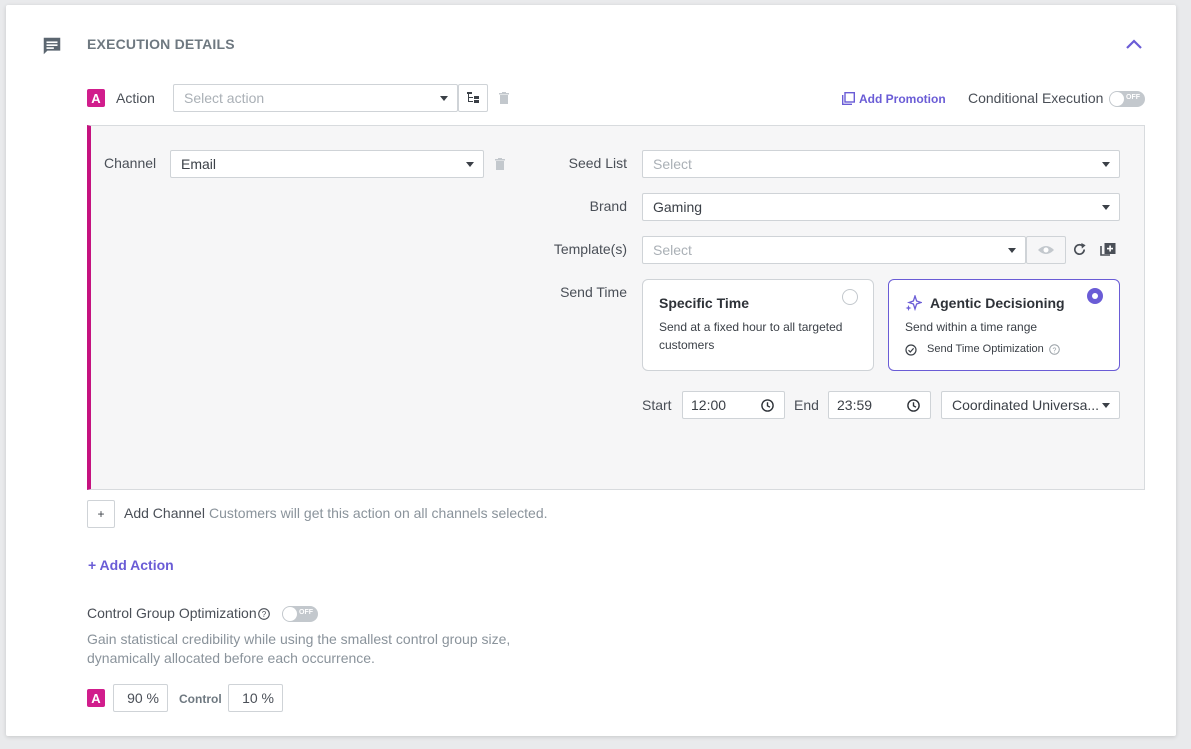 This screenshot has height=749, width=1191. What do you see at coordinates (971, 327) in the screenshot?
I see `agentic-desc: Send within a time range` at bounding box center [971, 327].